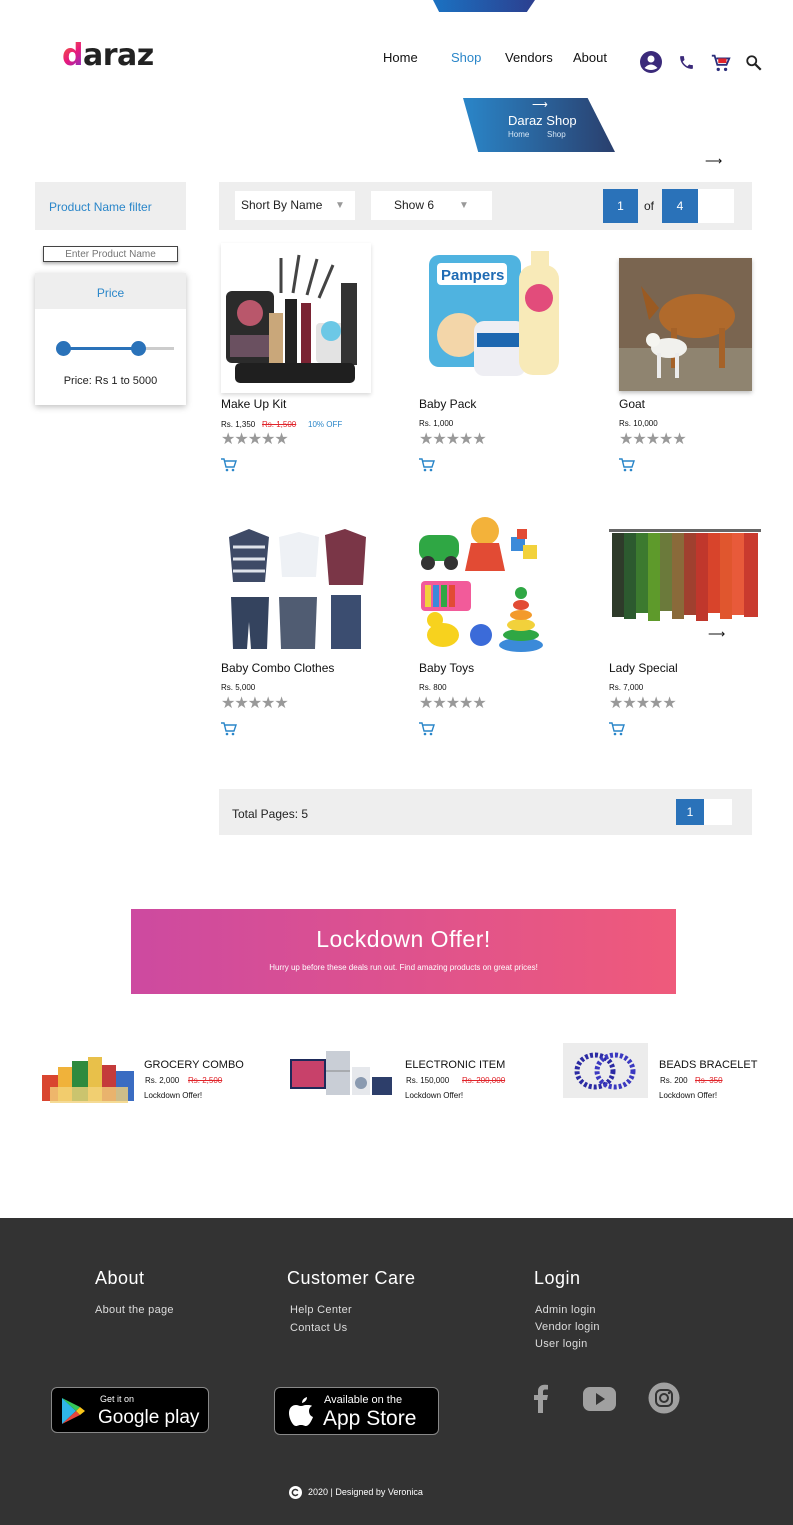 Image resolution: width=793 pixels, height=1525 pixels. What do you see at coordinates (643, 668) in the screenshot?
I see `product-name: Lady Special` at bounding box center [643, 668].